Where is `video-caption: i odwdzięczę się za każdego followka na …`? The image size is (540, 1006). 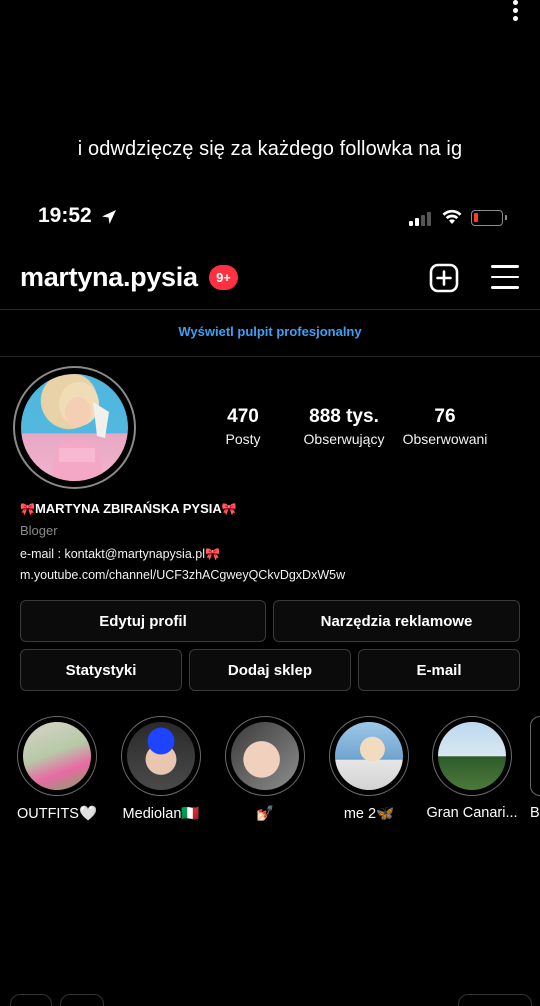 video-caption: i odwdzięczę się za każdego followka na … is located at coordinates (270, 149).